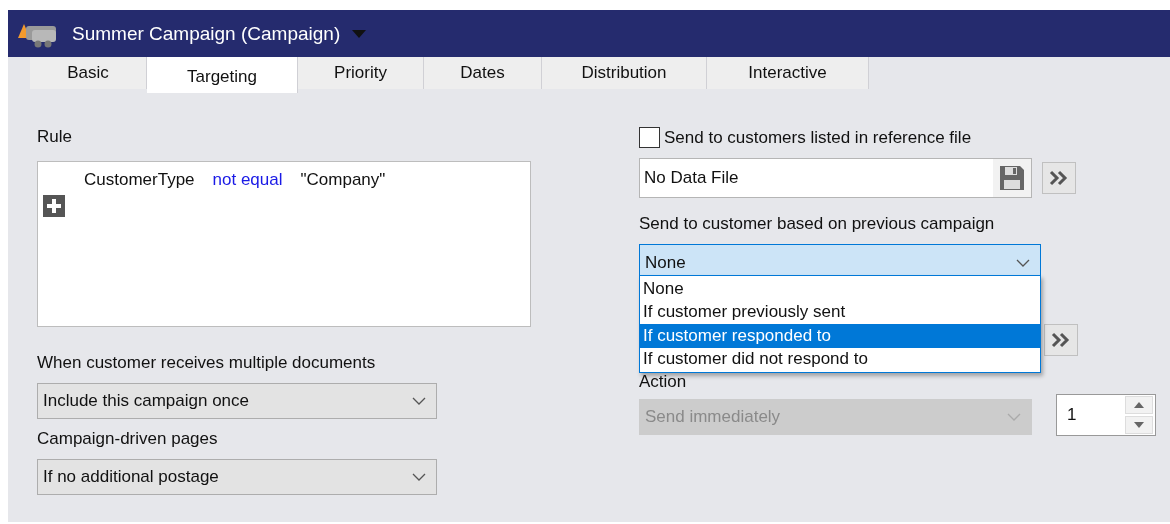 The image size is (1170, 524). I want to click on add-icon, so click(54, 206).